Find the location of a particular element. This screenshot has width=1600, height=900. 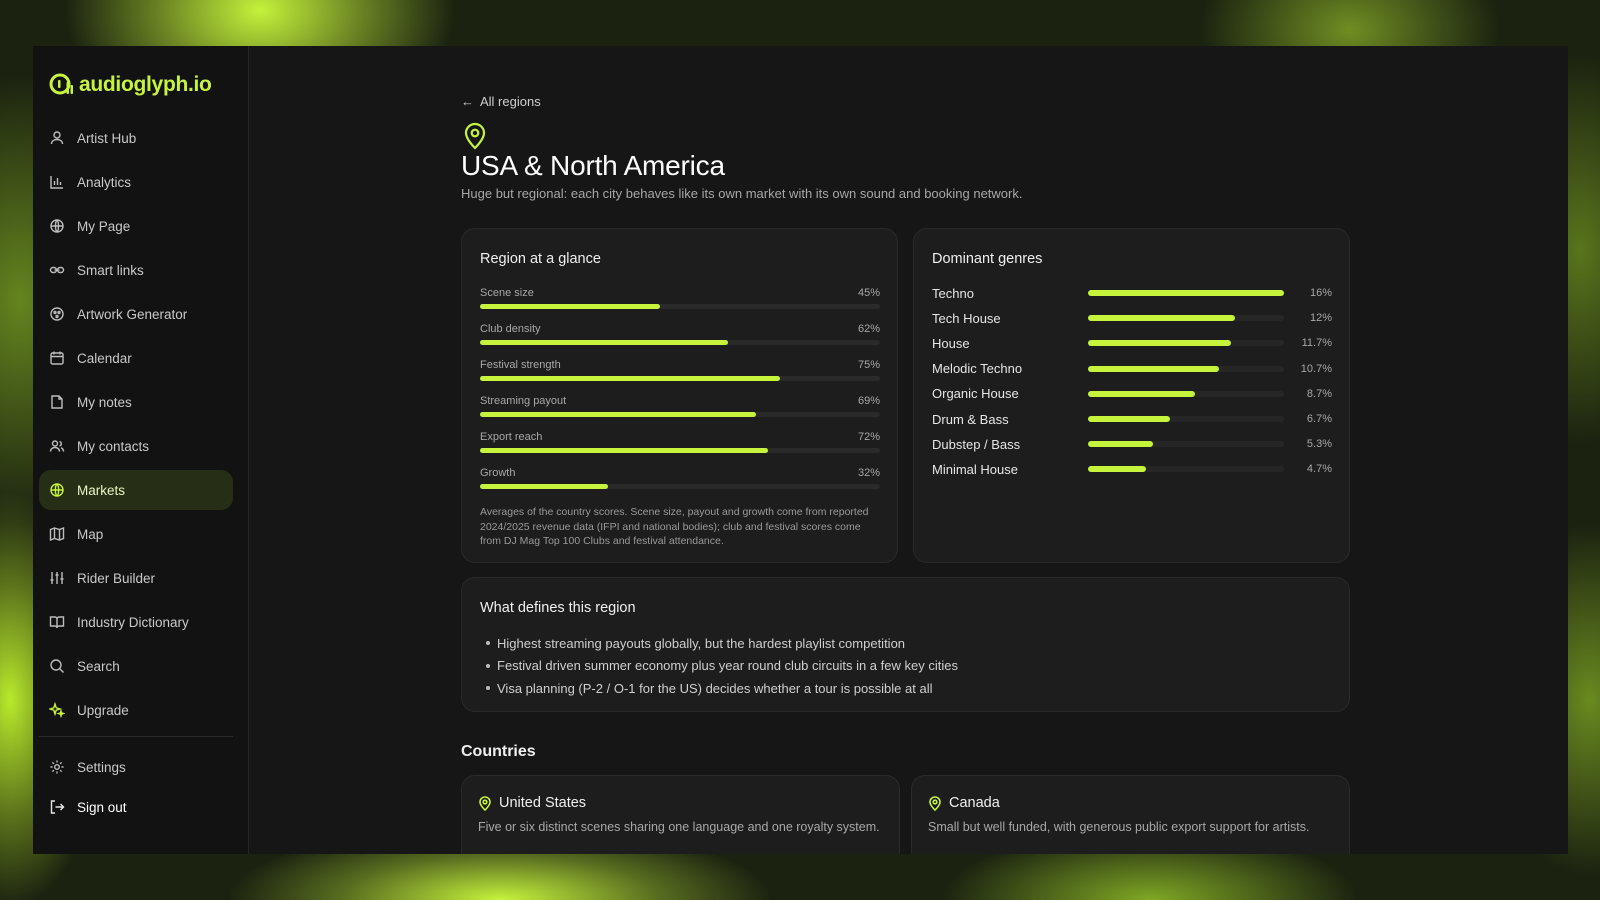

genre-value: 8.7% is located at coordinates (1319, 393).